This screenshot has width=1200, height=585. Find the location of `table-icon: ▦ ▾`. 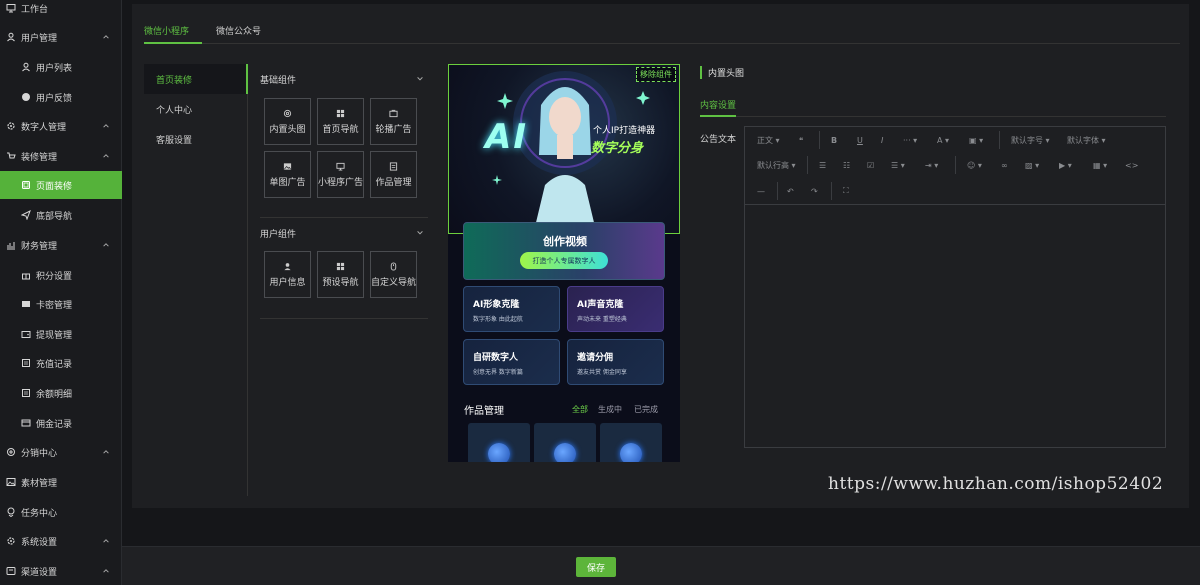

table-icon: ▦ ▾ is located at coordinates (1100, 165).